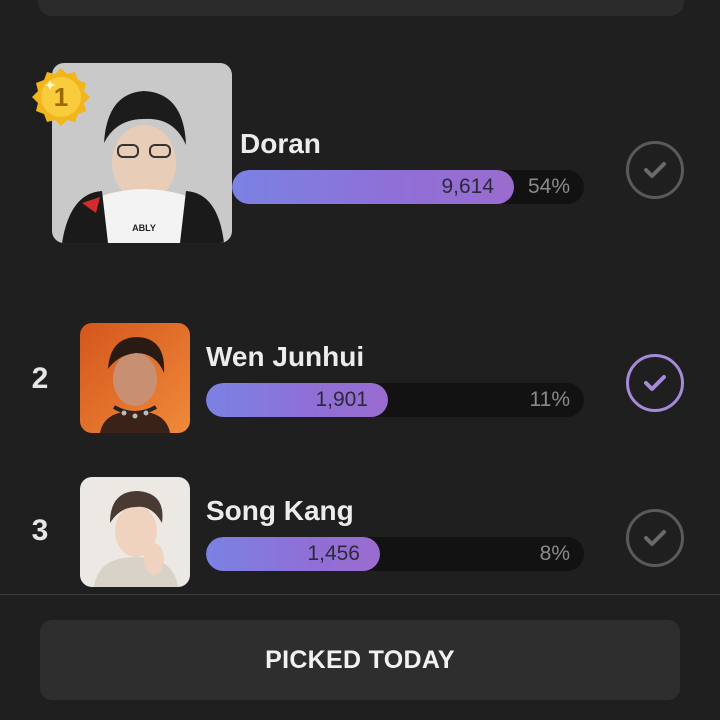  I want to click on vote-count: 1,901, so click(341, 399).